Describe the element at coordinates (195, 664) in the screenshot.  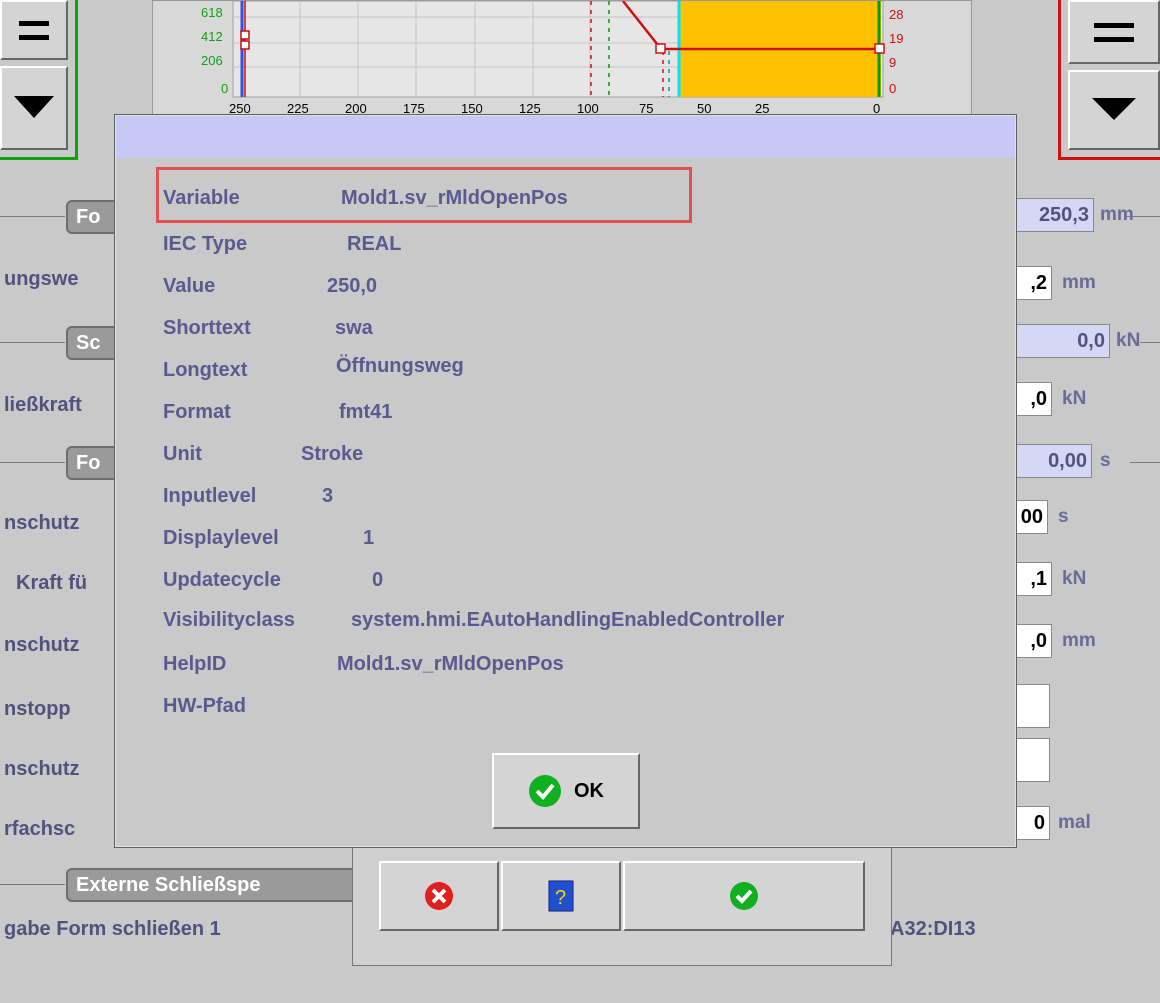
I see `dialog-label: HelpID` at that location.